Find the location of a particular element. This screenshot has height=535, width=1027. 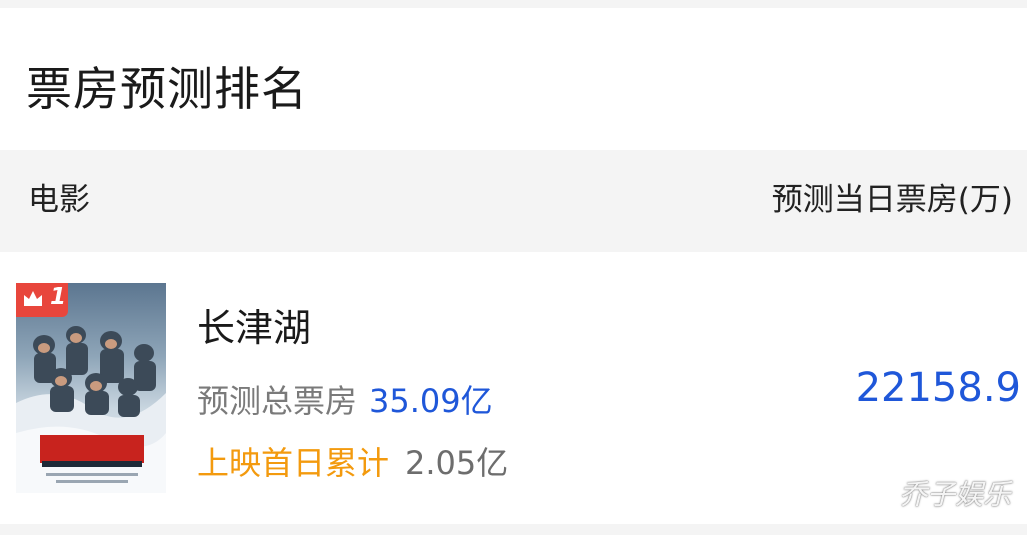

first-day-label: 上映首日累计 is located at coordinates (293, 463).